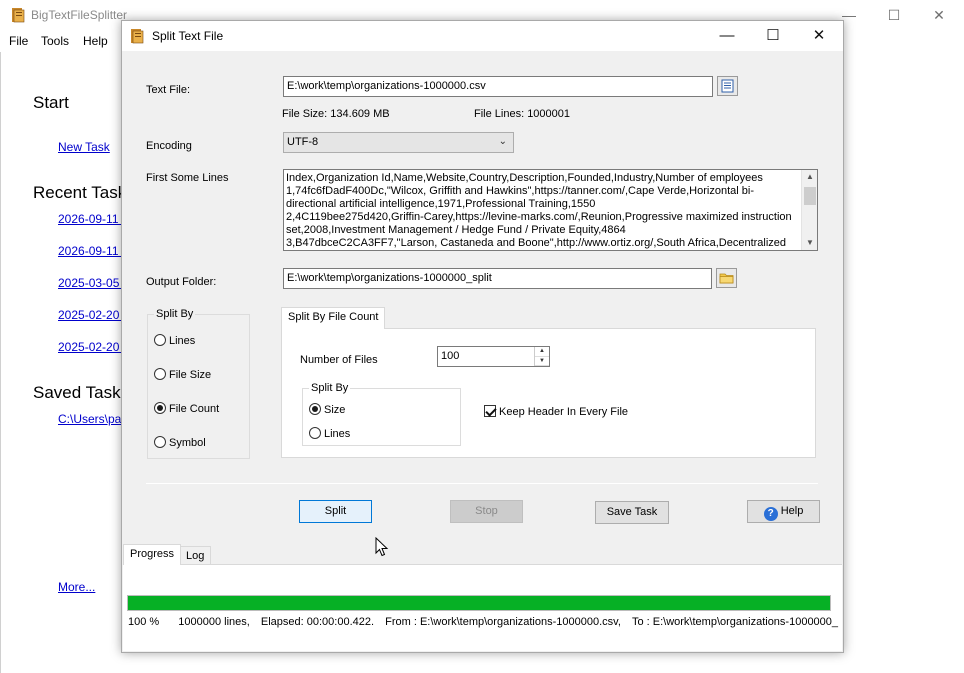  I want to click on dialog-title-bar: Split Text File — ☐ ✕, so click(482, 36).